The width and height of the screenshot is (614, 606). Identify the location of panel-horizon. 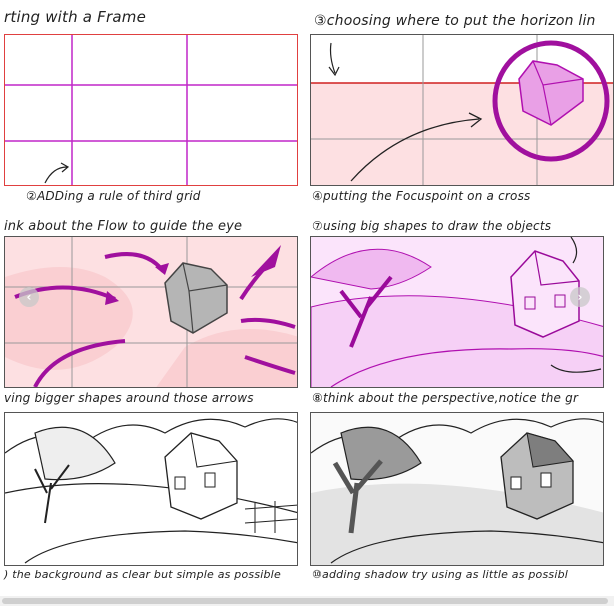
(462, 110).